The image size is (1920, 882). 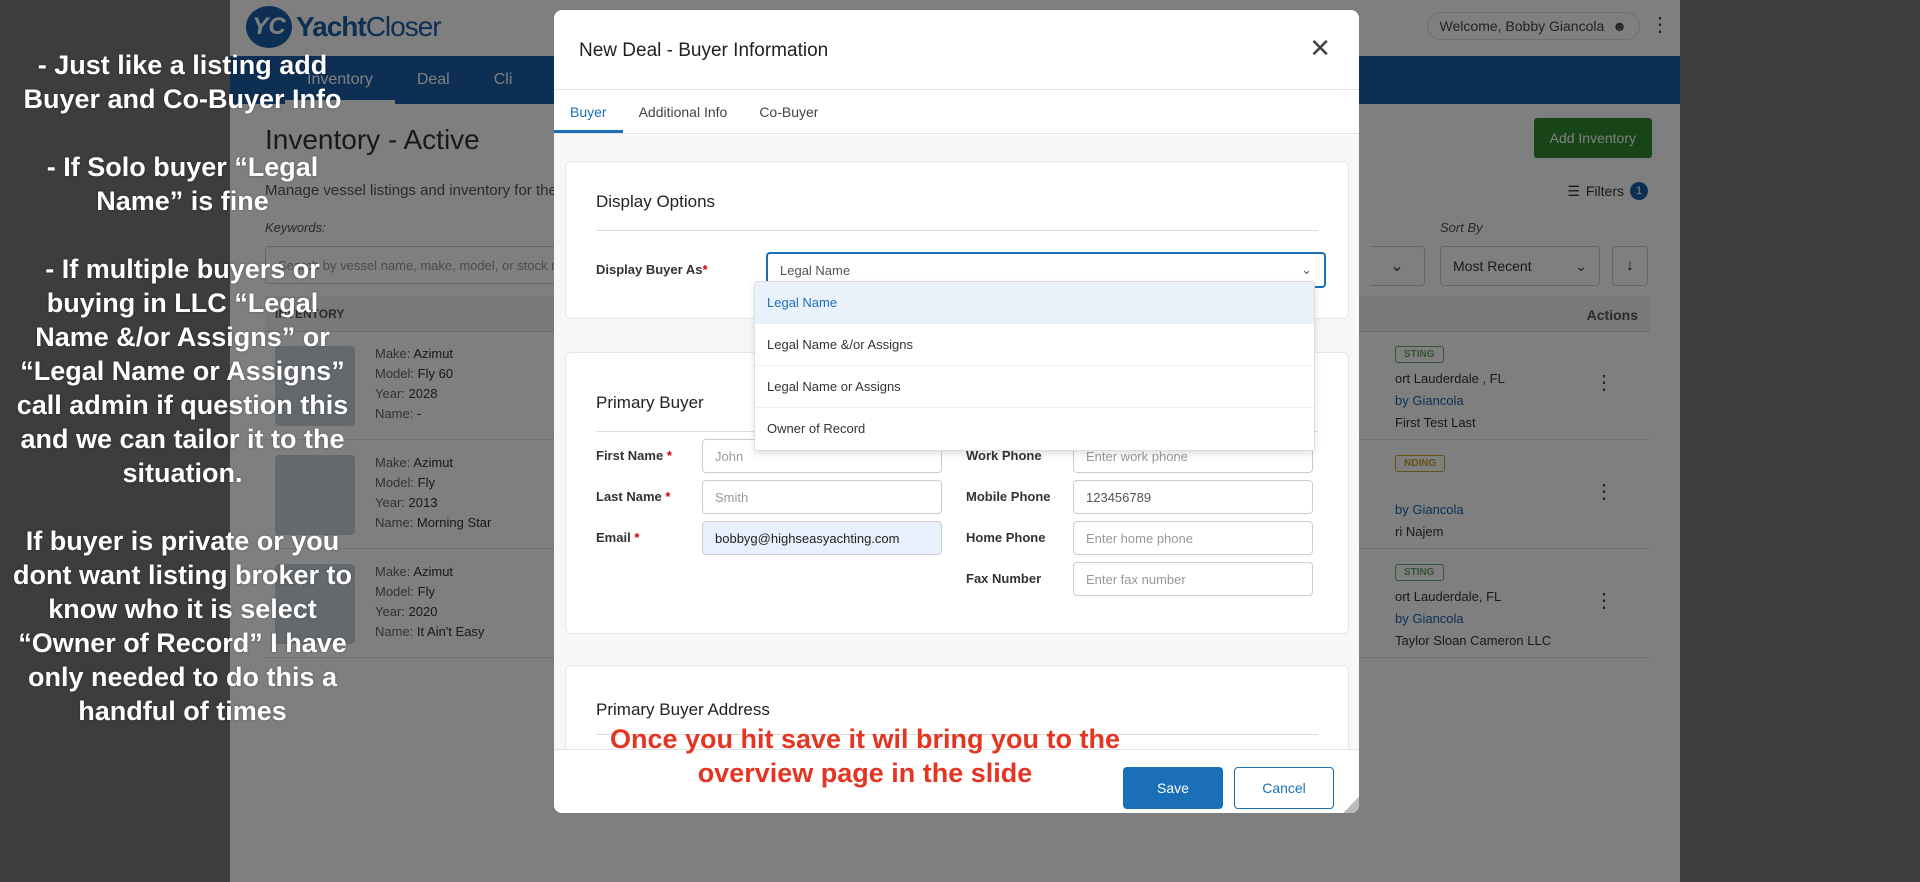 I want to click on primary-buyer-title: Primary Buyer, so click(x=650, y=402).